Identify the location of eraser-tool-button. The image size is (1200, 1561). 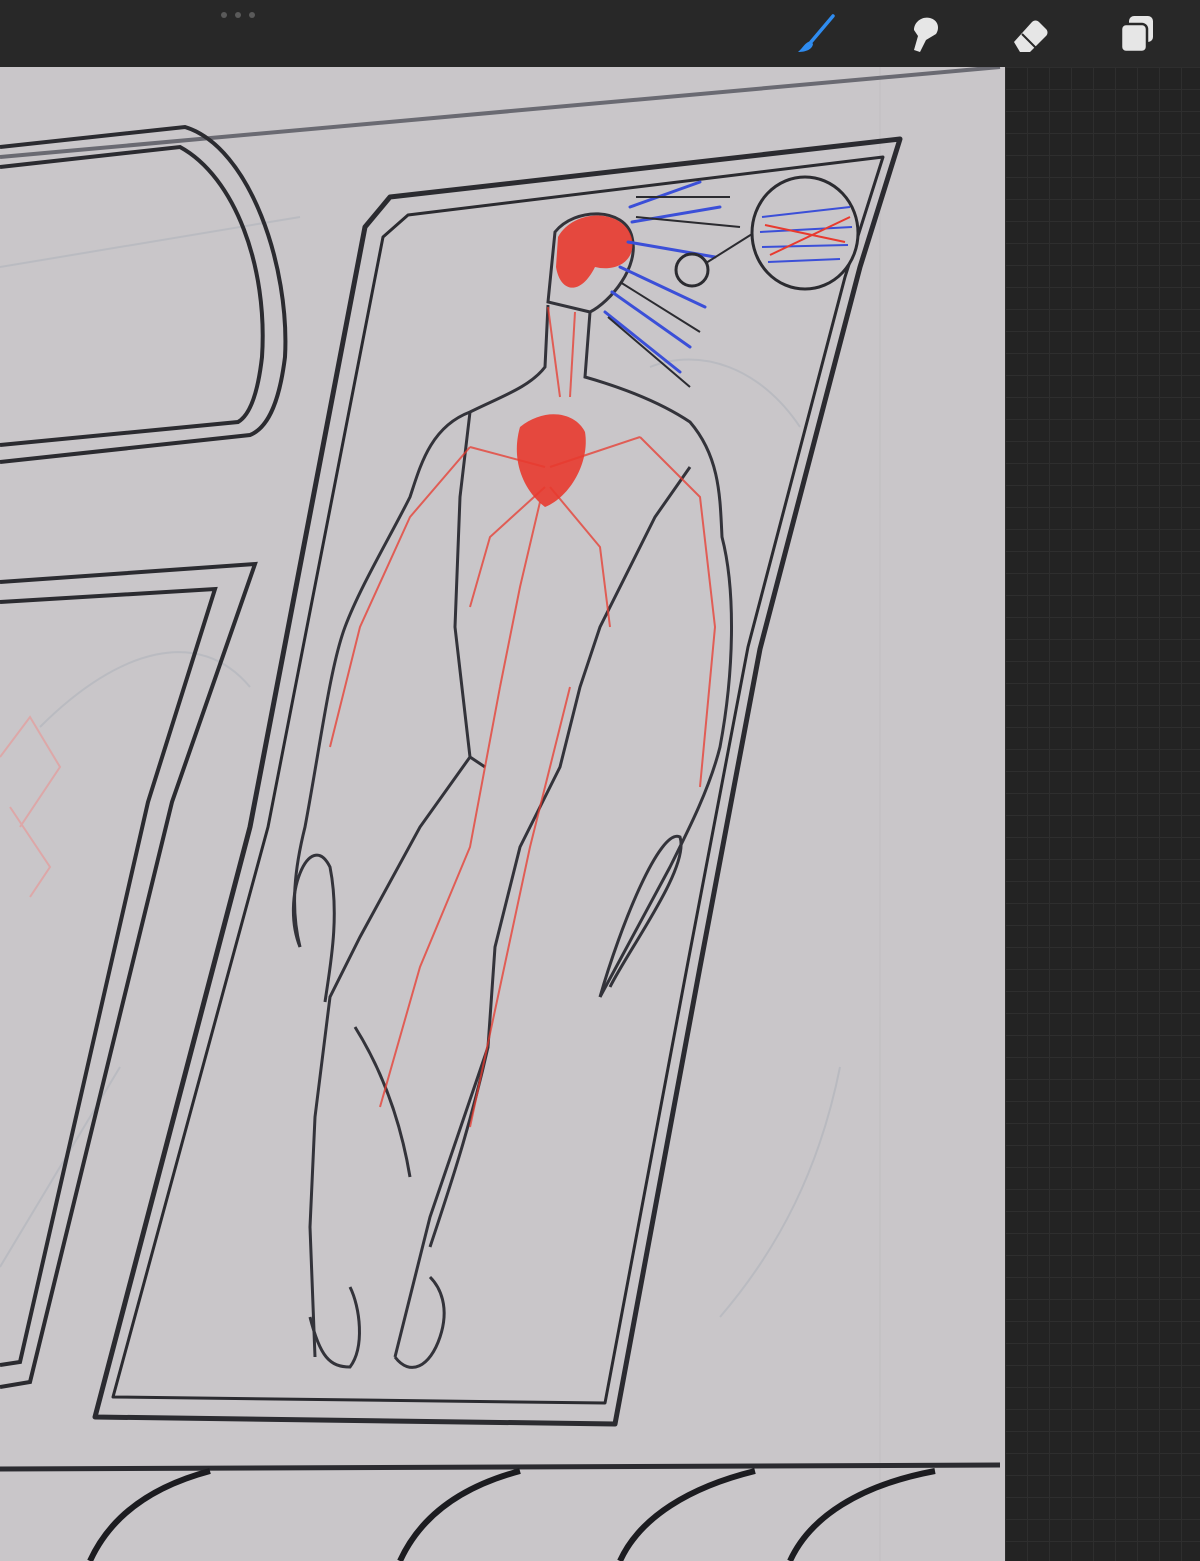
(1030, 34).